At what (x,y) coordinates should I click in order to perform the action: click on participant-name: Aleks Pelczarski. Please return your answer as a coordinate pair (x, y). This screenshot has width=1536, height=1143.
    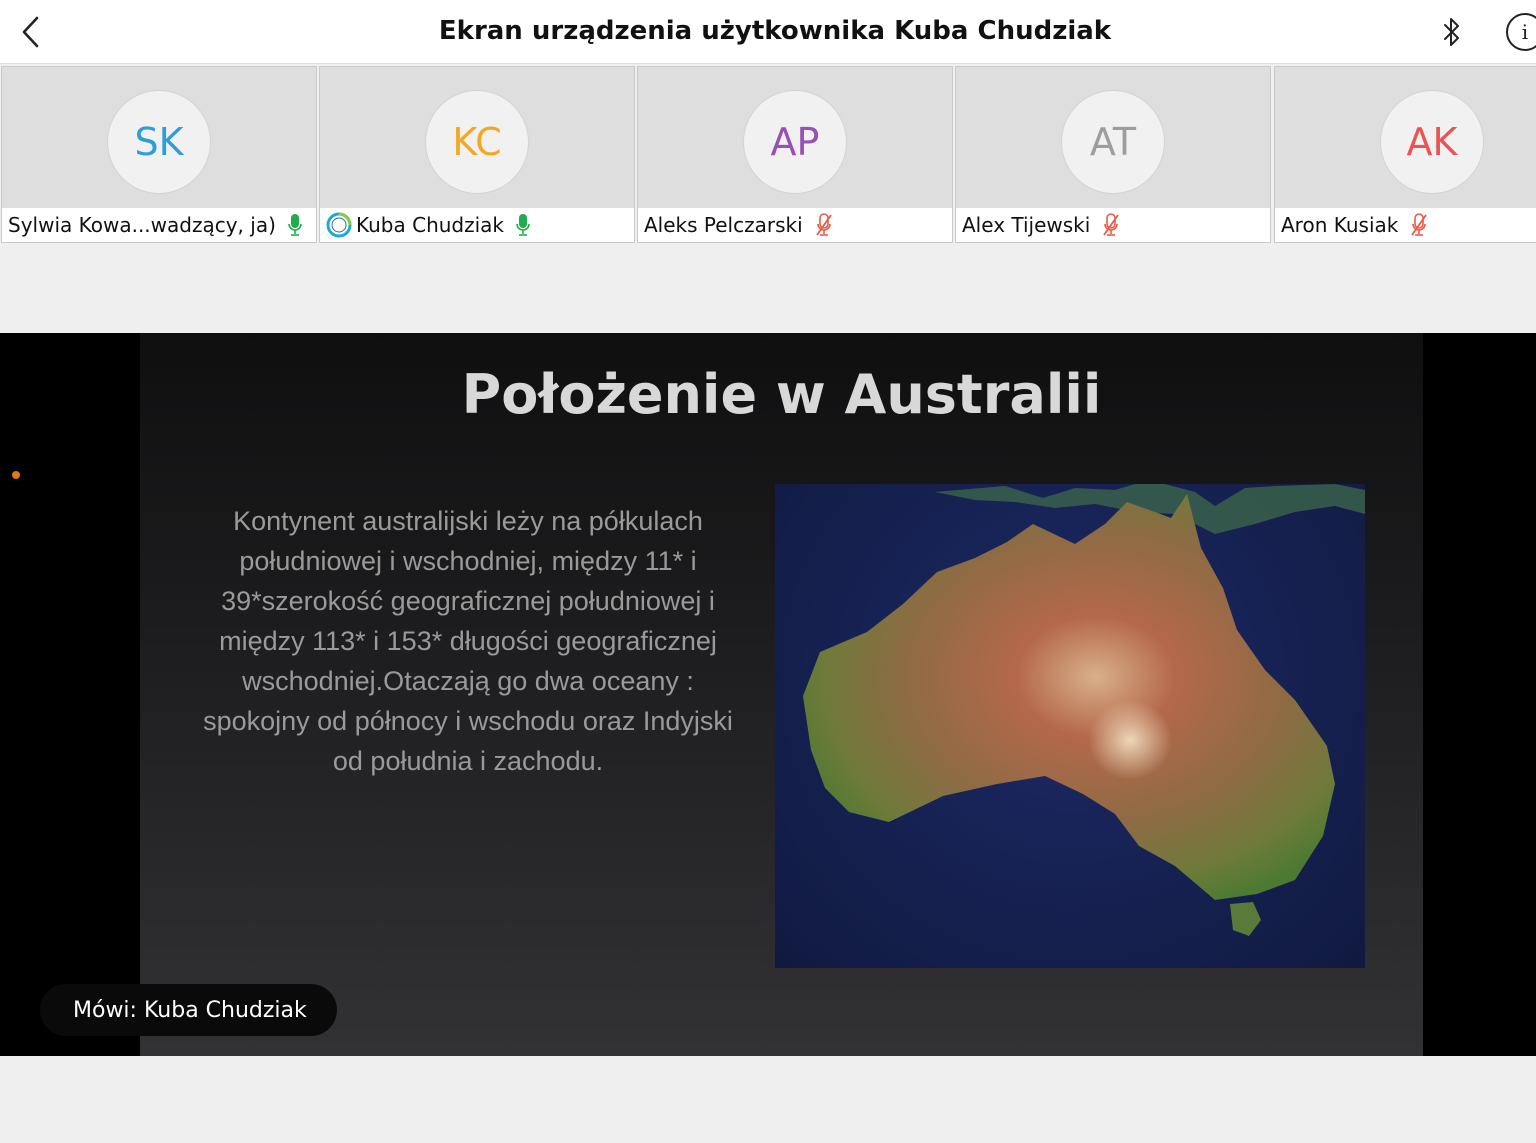
    Looking at the image, I should click on (723, 225).